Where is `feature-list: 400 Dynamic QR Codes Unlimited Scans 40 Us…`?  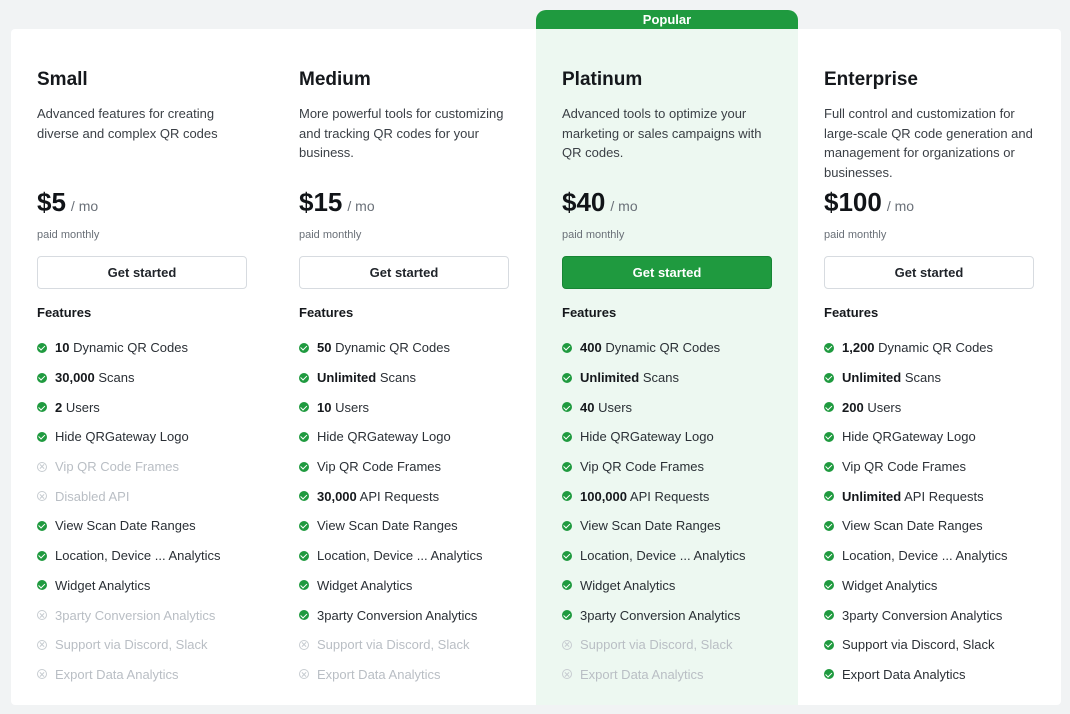
feature-list: 400 Dynamic QR Codes Unlimited Scans 40 Us… is located at coordinates (677, 511).